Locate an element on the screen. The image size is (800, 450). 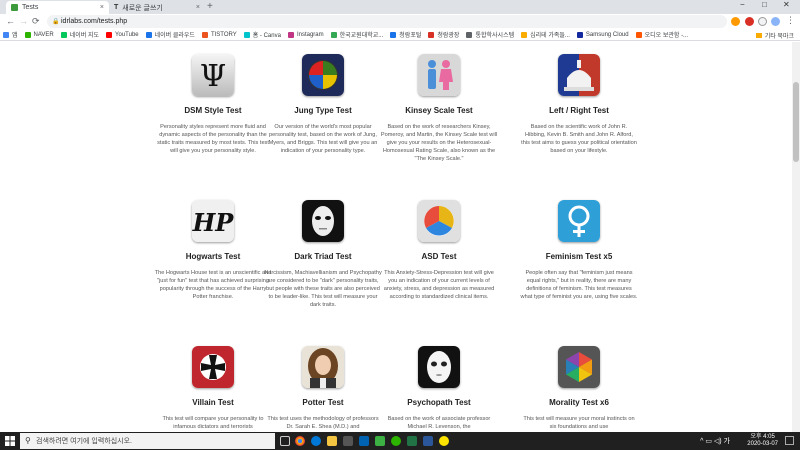
clock: 오후 4:05 2020-03-07 is located at coordinates (762, 441).